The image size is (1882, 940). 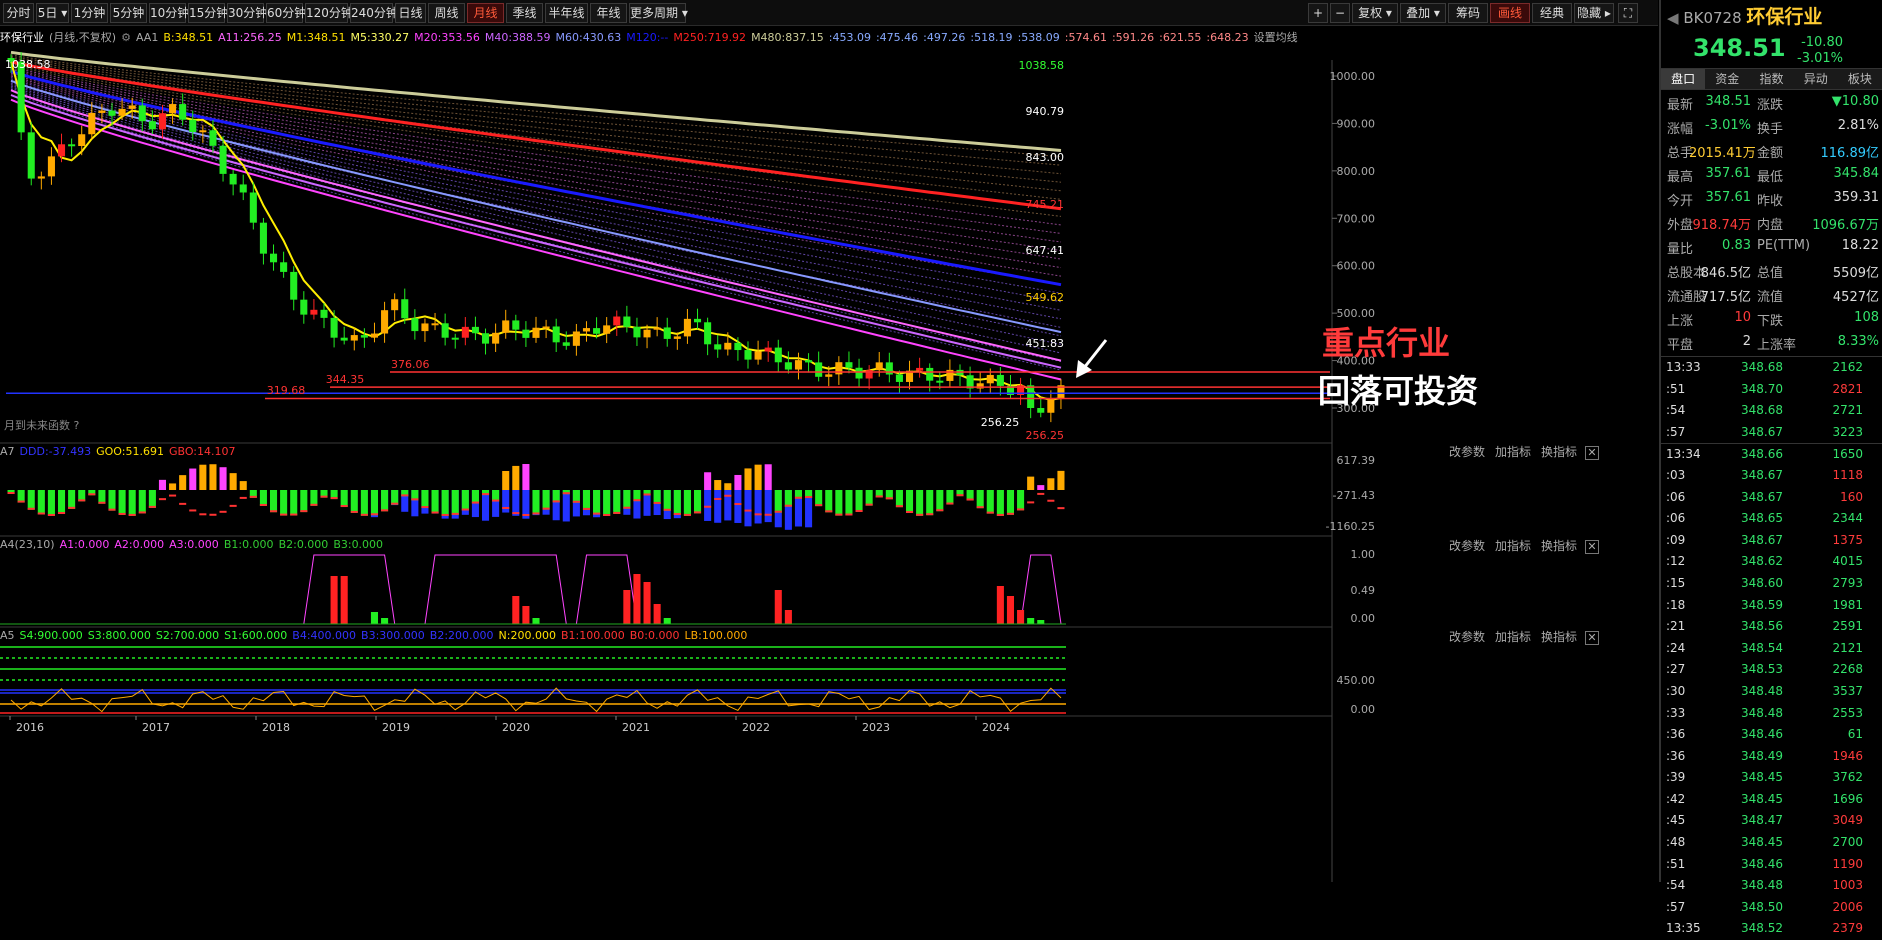 I want to click on period-button-0: 分时, so click(x=18, y=13).